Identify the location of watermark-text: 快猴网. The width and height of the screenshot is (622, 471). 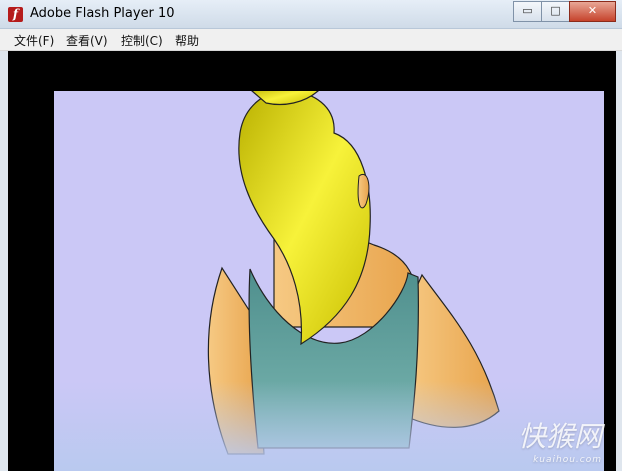
(559, 436).